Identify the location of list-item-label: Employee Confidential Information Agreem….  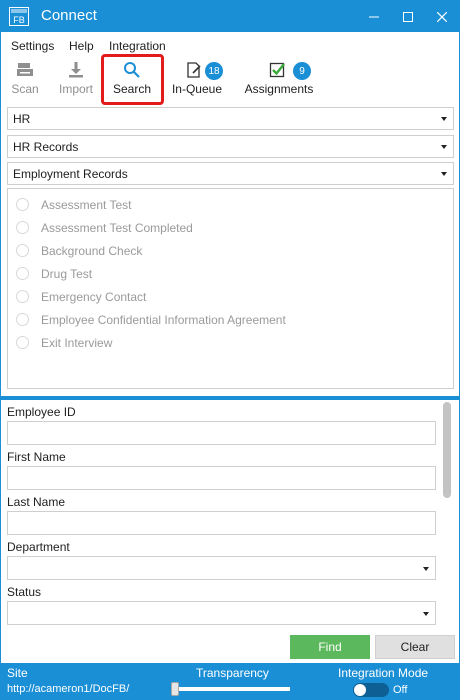
(163, 320).